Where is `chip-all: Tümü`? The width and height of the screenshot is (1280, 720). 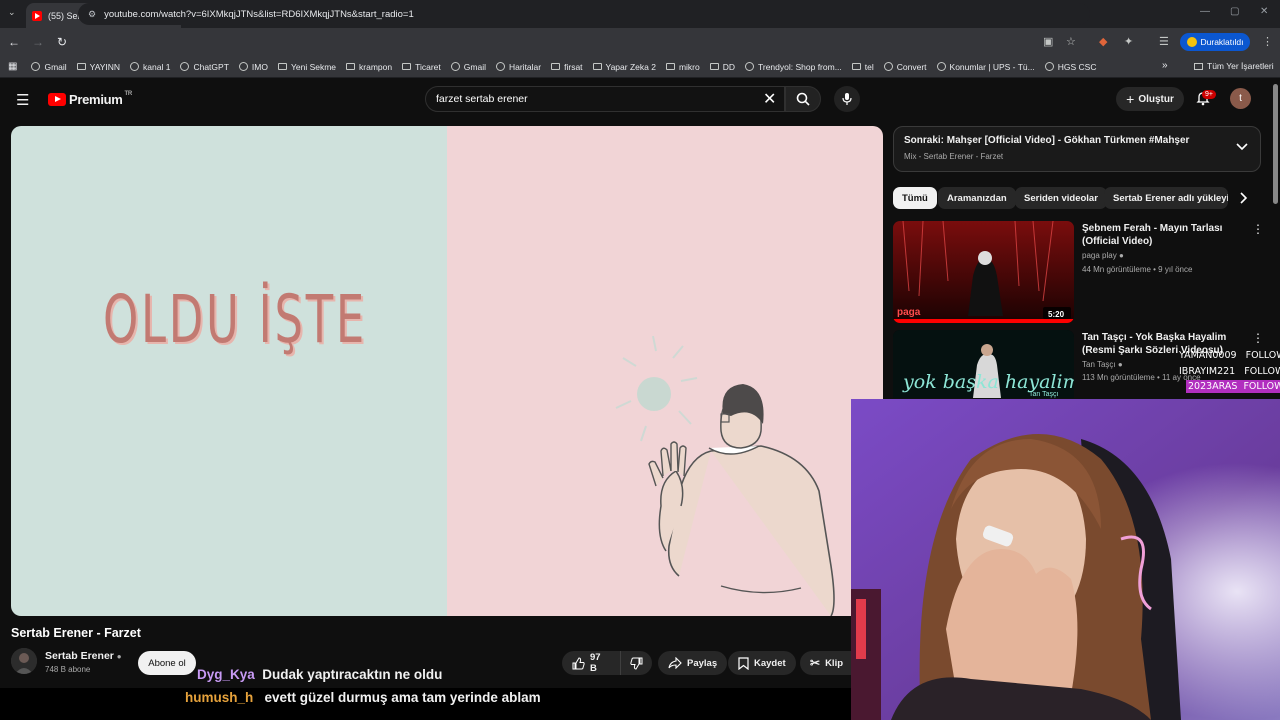
chip-all: Tümü is located at coordinates (915, 198).